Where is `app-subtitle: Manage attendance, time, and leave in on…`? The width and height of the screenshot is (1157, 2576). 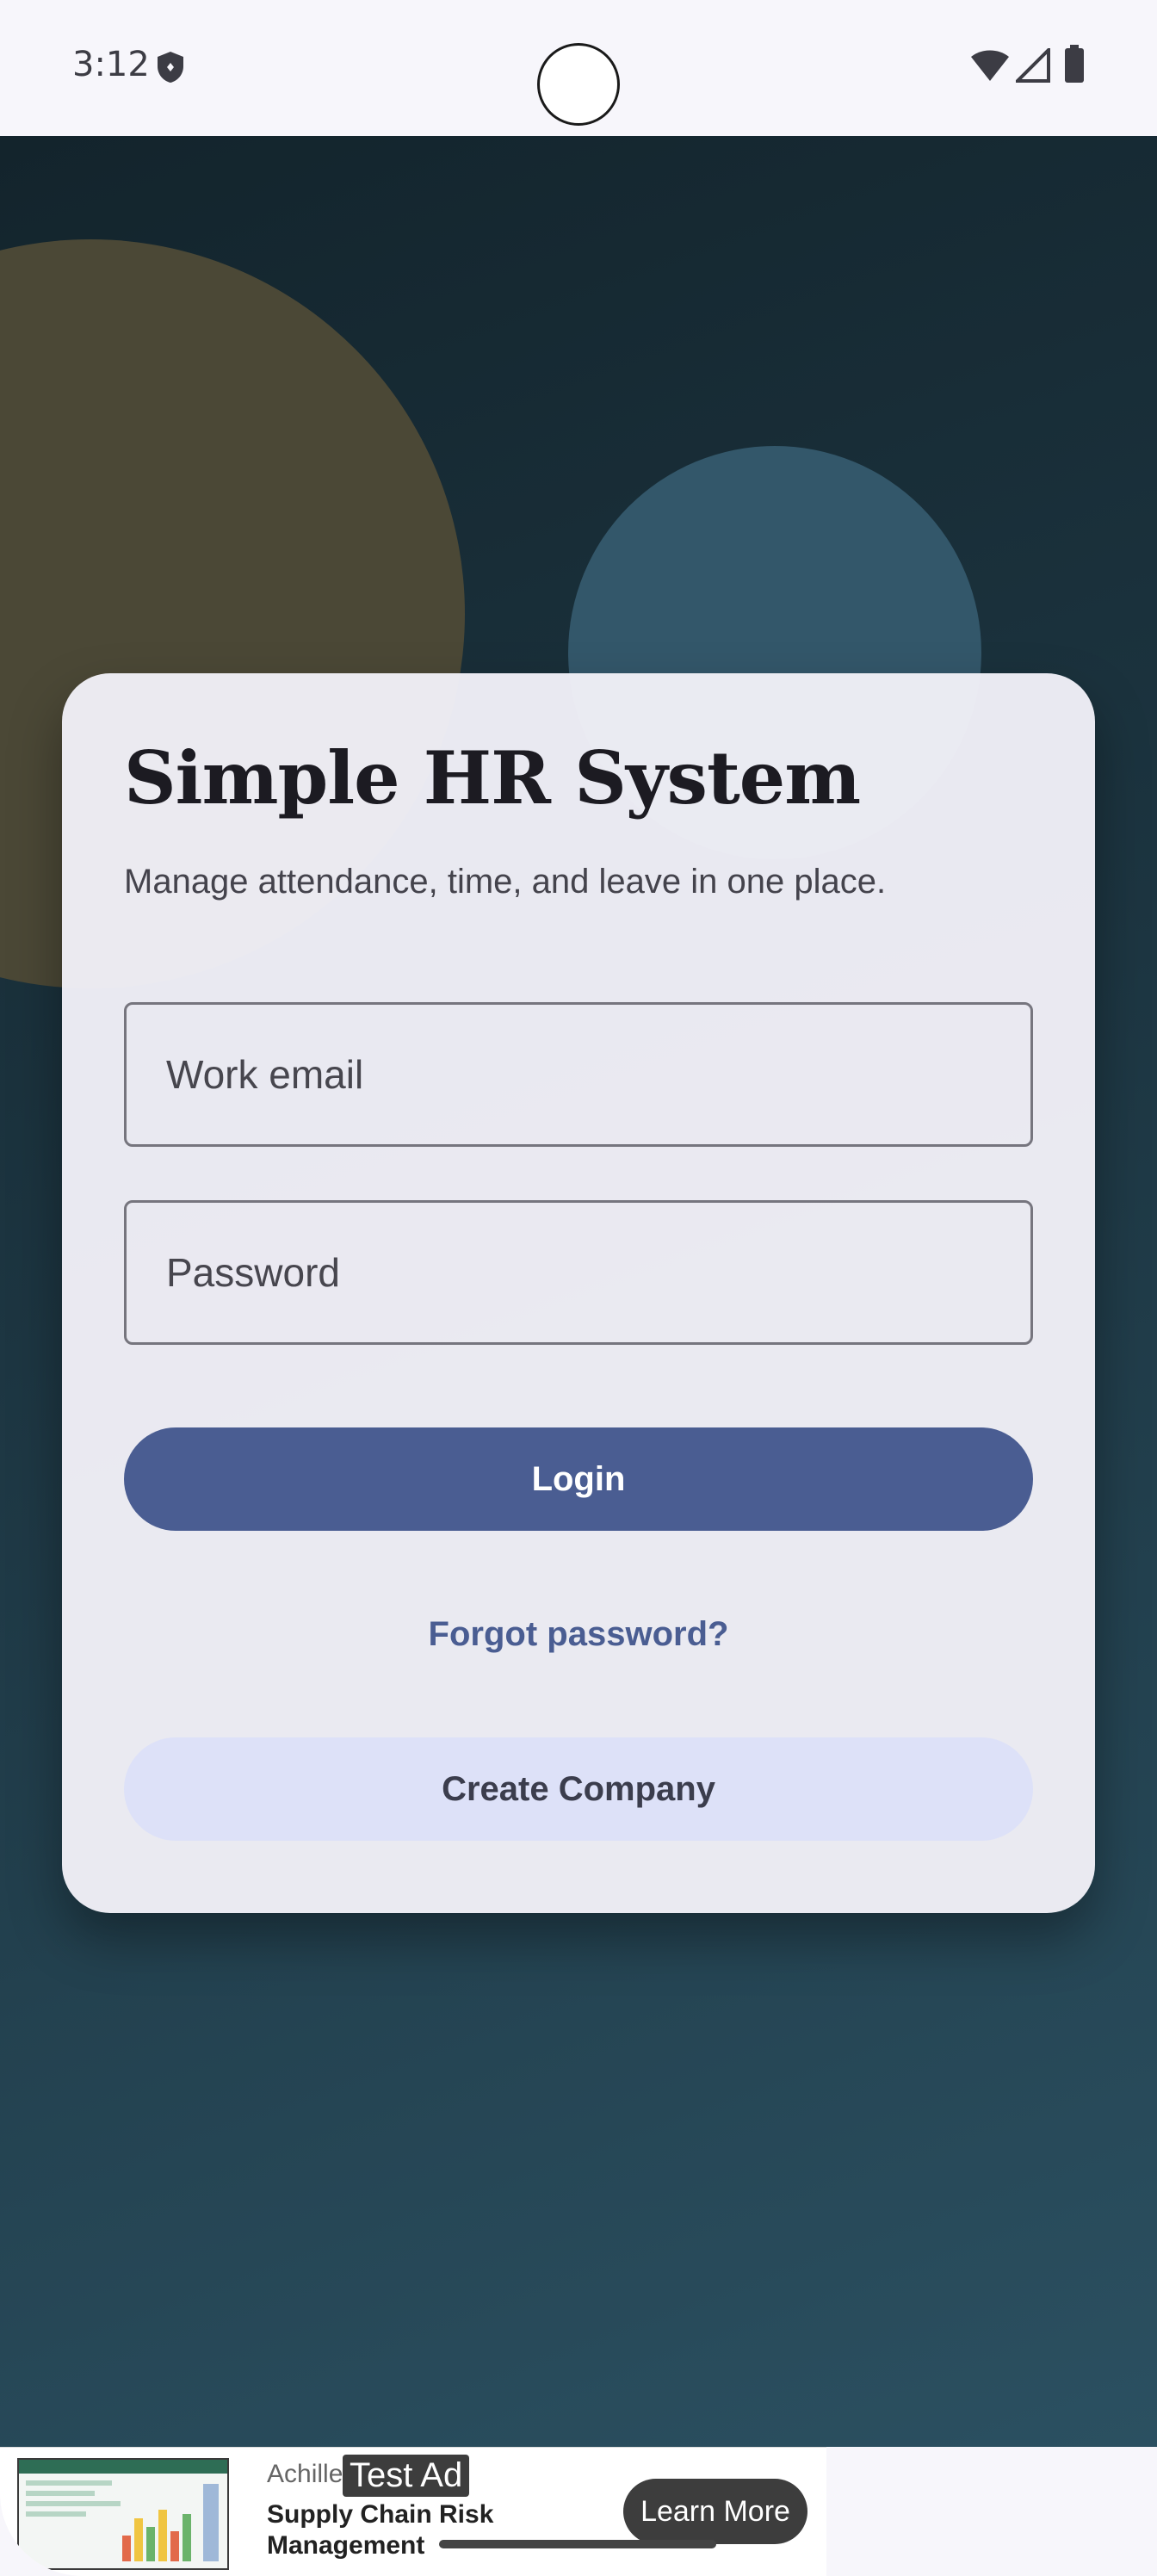
app-subtitle: Manage attendance, time, and leave in on… is located at coordinates (505, 882).